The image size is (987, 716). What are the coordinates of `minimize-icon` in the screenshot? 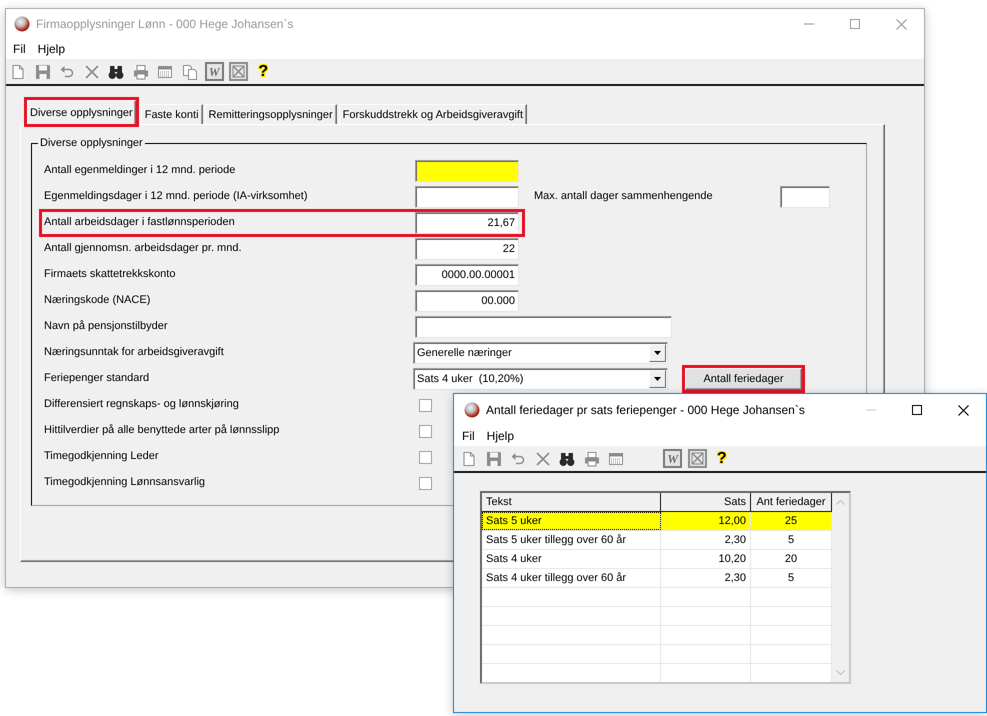 It's located at (809, 24).